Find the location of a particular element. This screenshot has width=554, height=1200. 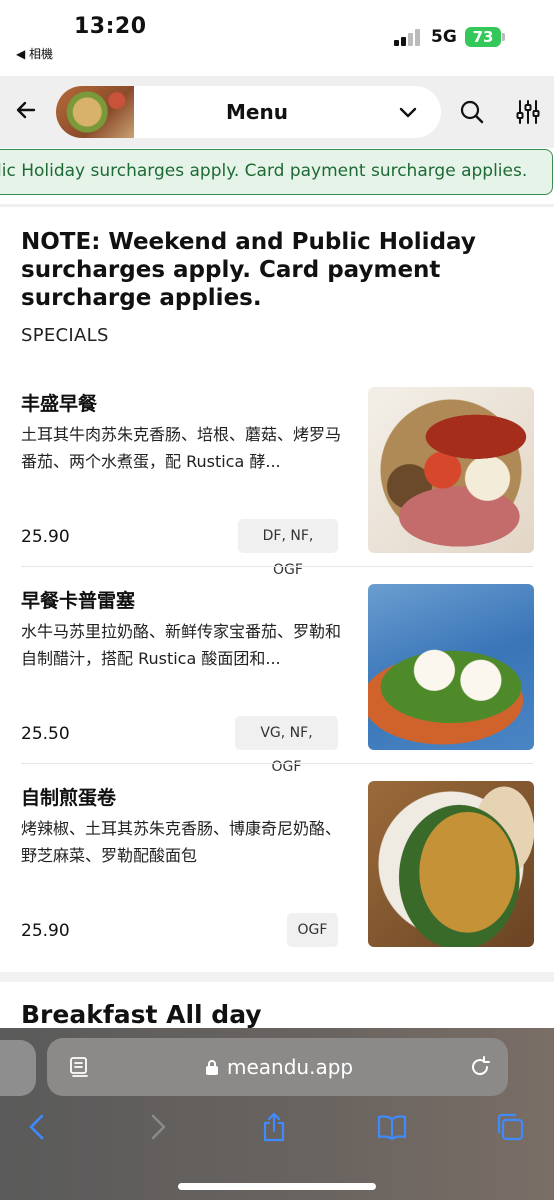

back-arrow-icon is located at coordinates (26, 110).